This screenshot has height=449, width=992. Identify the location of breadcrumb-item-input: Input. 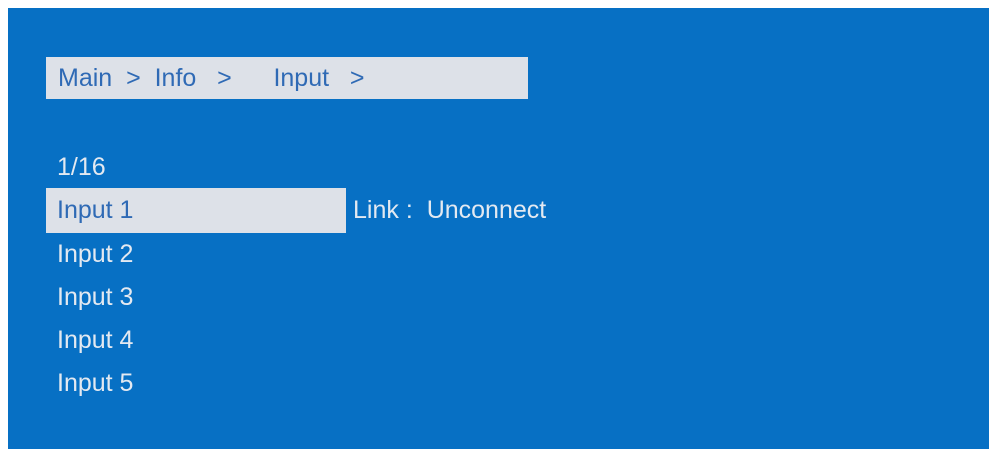
(301, 78).